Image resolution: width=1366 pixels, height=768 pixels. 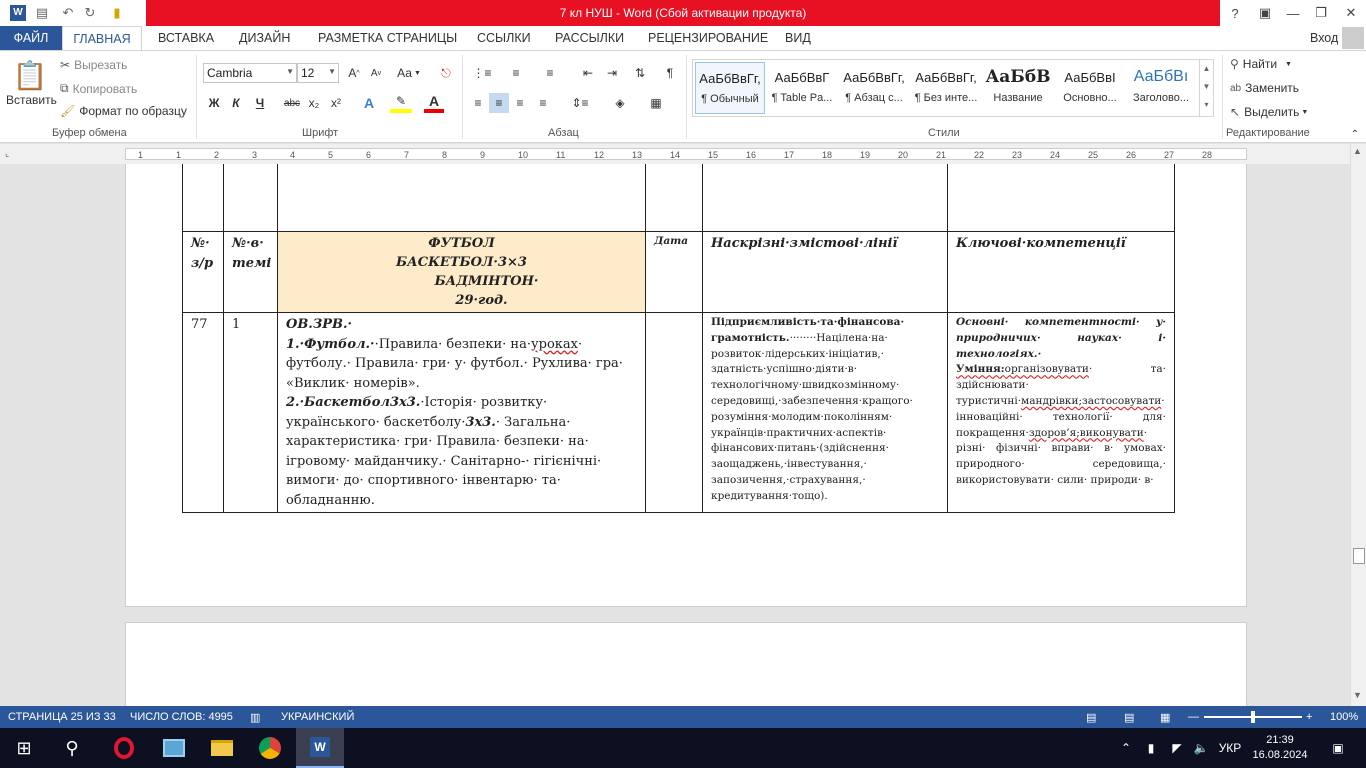 What do you see at coordinates (18, 13) in the screenshot?
I see `word-app-icon: W` at bounding box center [18, 13].